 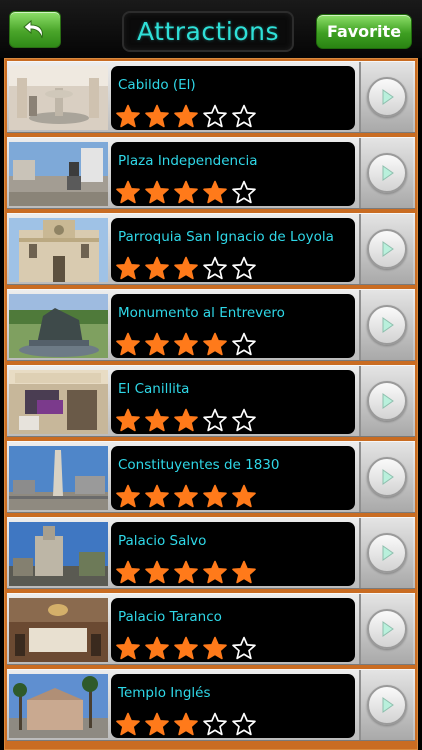 I want to click on list-item: Parroquia San Ignacio de Loyola, so click(x=211, y=249).